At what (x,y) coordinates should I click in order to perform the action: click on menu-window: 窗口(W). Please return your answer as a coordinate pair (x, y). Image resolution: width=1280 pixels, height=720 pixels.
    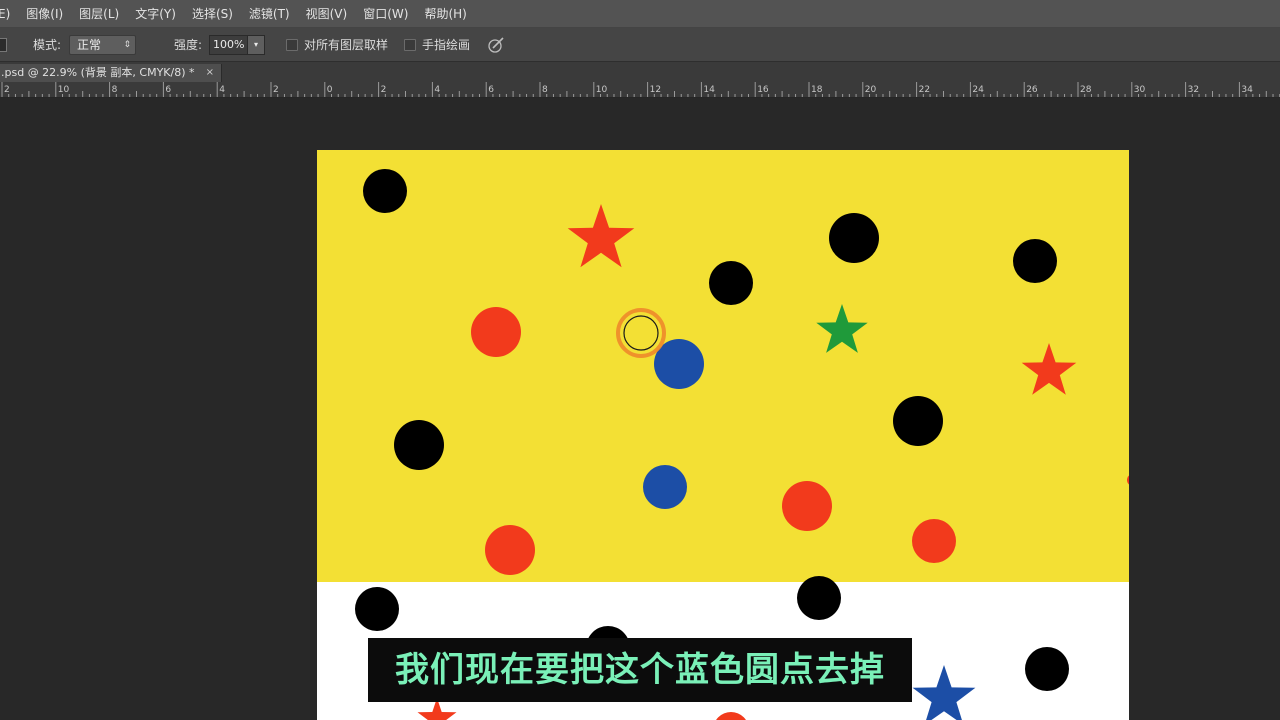
    Looking at the image, I should click on (385, 14).